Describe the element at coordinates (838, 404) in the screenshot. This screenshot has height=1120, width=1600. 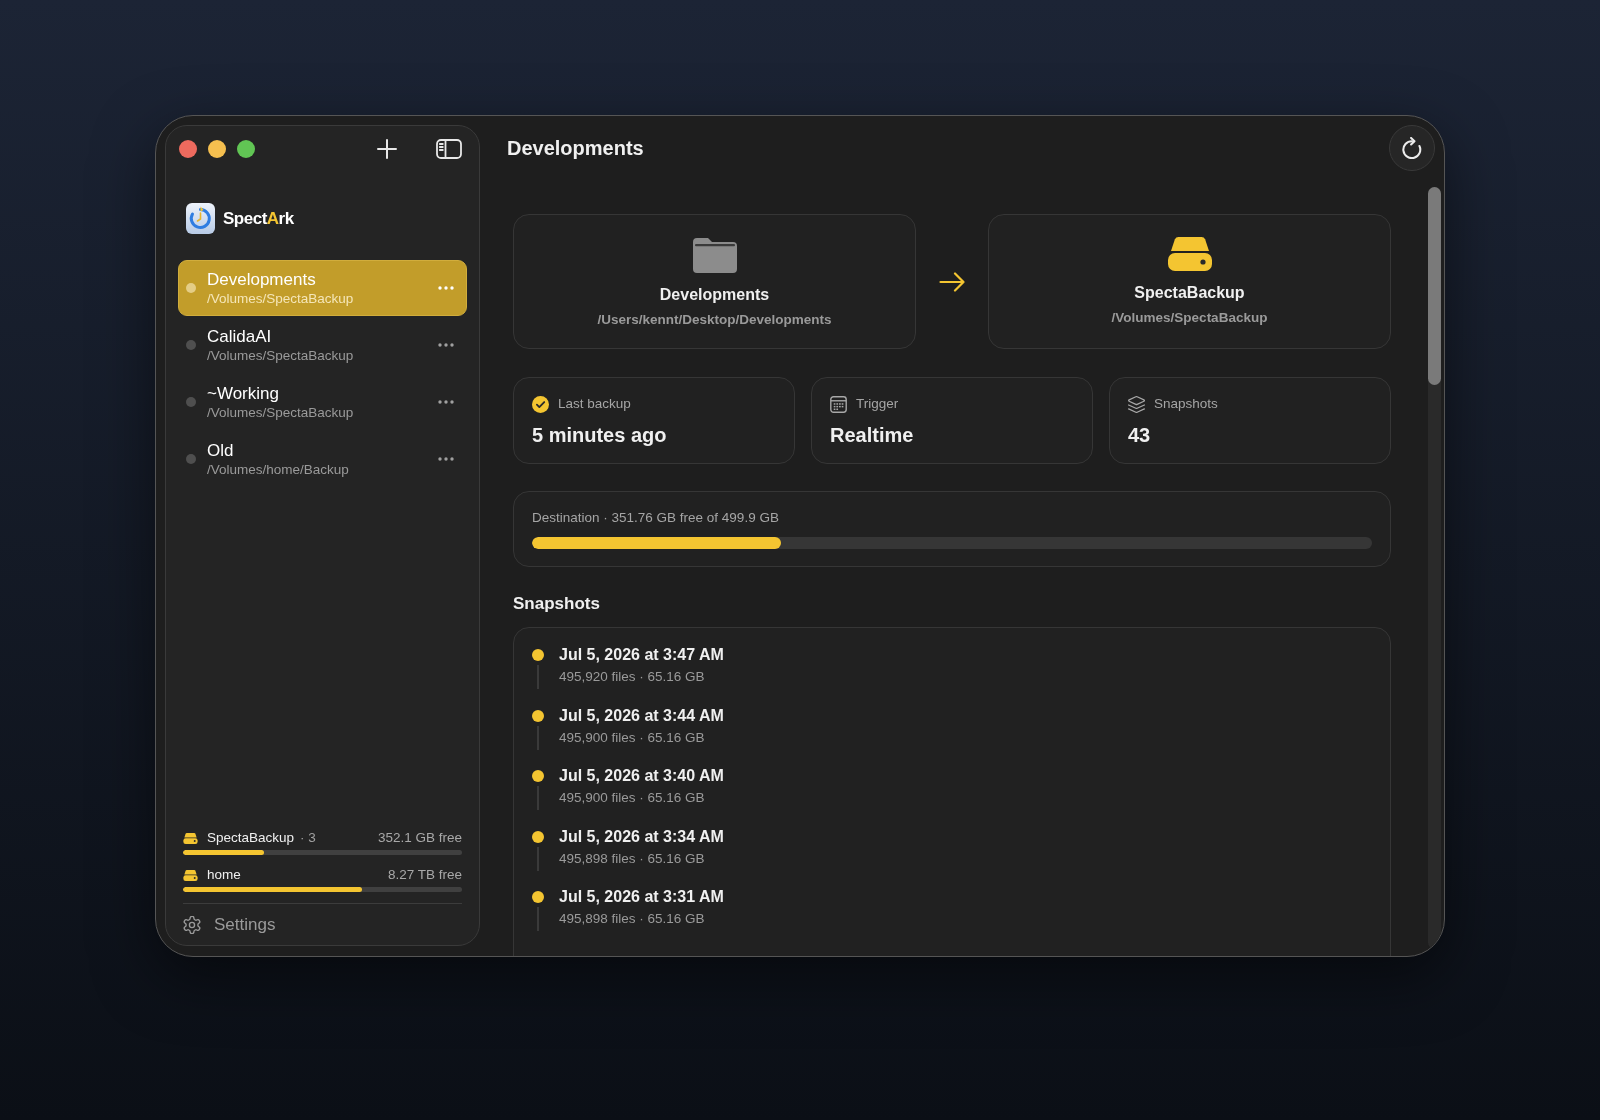
I see `calendar-icon` at that location.